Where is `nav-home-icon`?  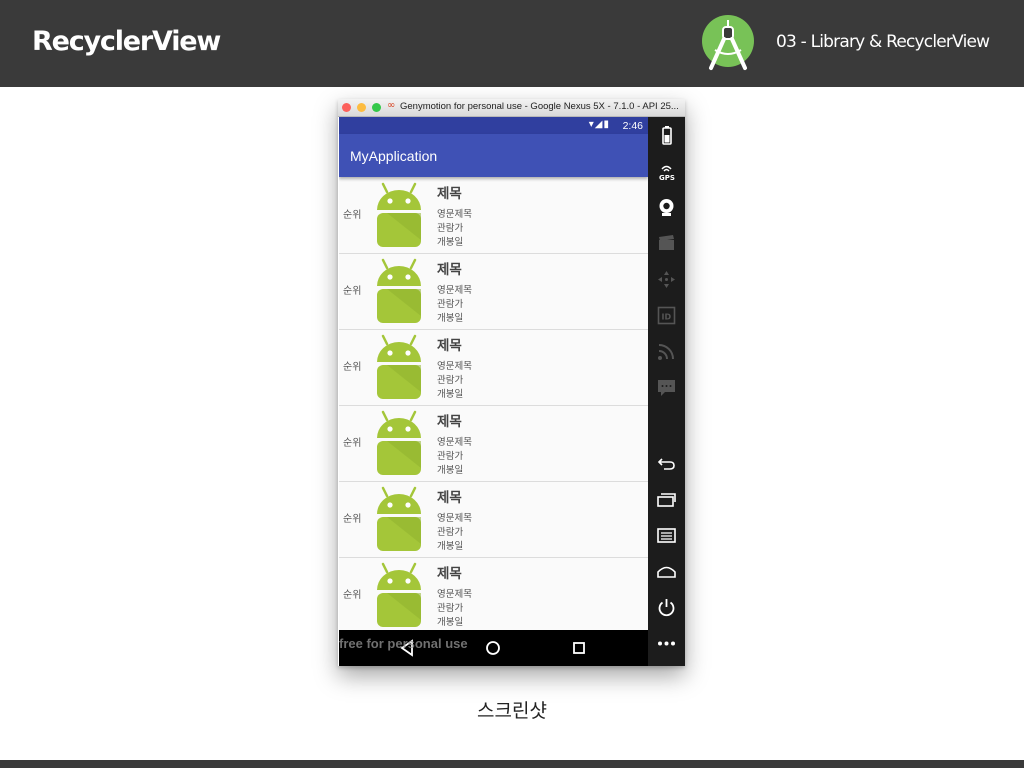
nav-home-icon is located at coordinates (493, 648).